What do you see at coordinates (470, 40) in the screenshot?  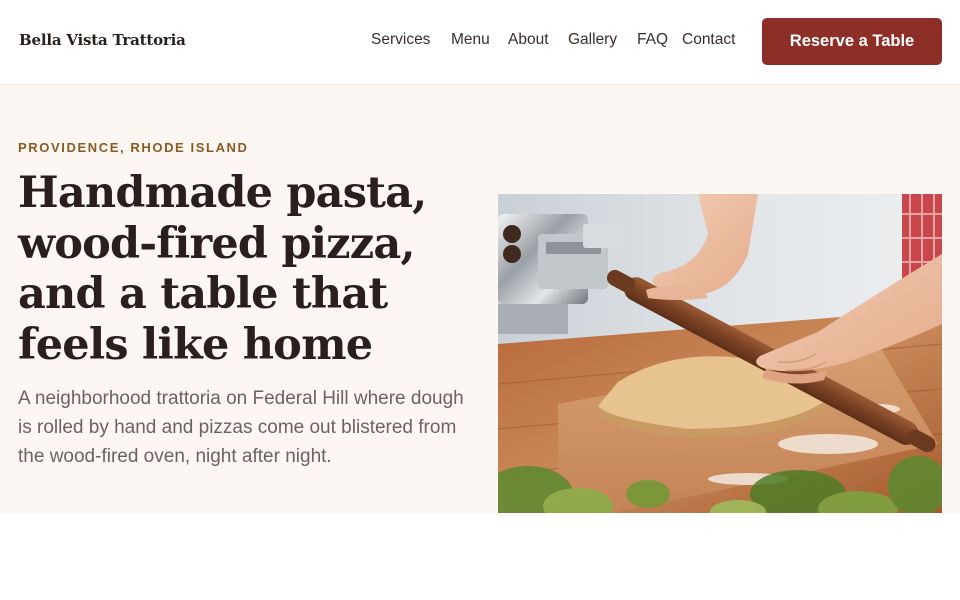 I see `nav-link-menu: Menu` at bounding box center [470, 40].